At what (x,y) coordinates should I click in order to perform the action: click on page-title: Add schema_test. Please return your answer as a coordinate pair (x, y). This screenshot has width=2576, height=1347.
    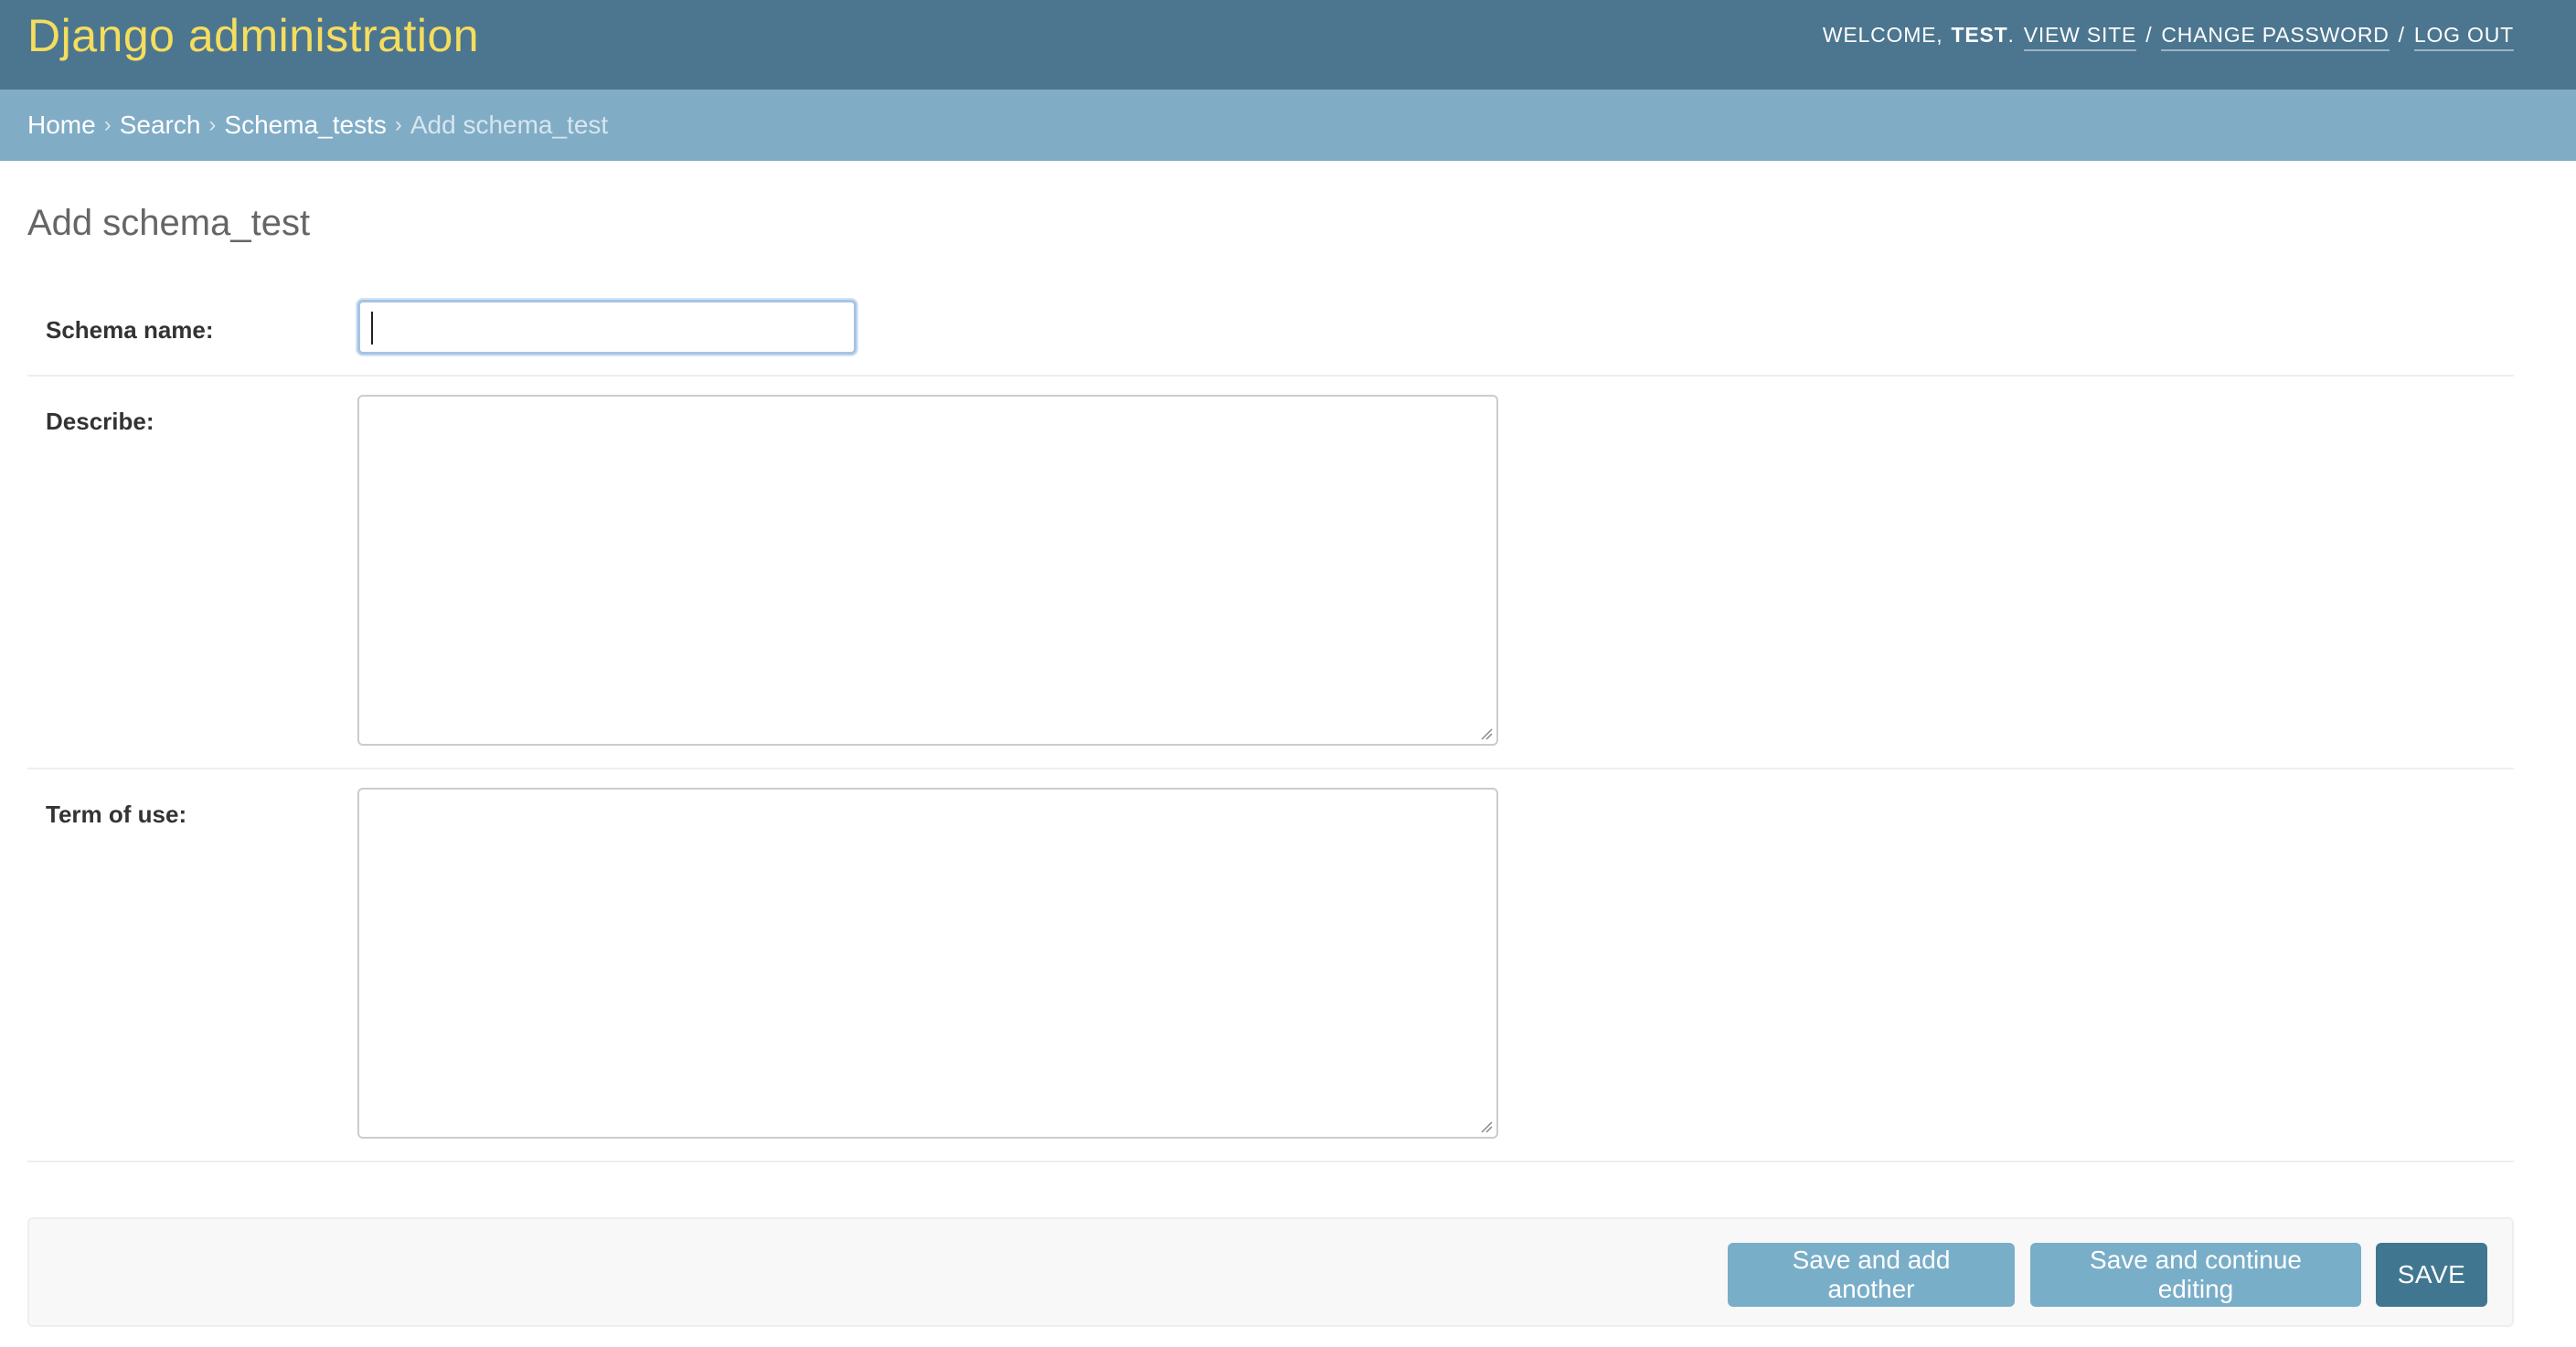
    Looking at the image, I should click on (169, 223).